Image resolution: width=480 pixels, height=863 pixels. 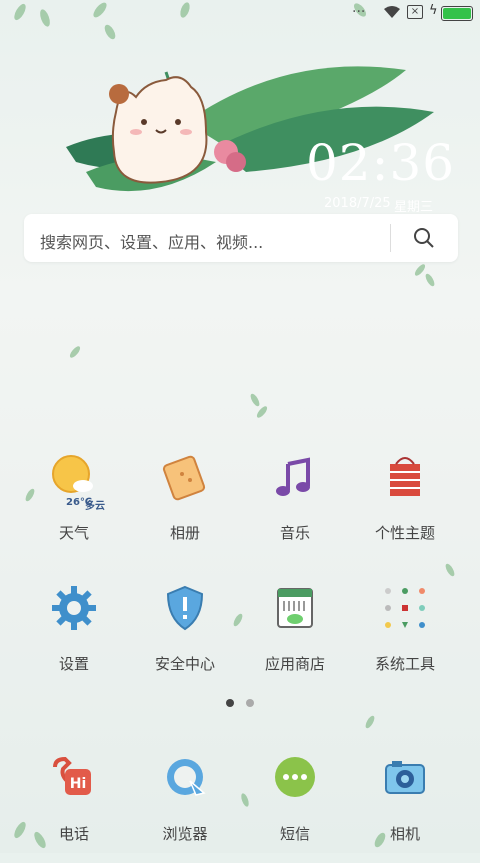 I want to click on phone-icon: Hi, so click(x=72, y=775).